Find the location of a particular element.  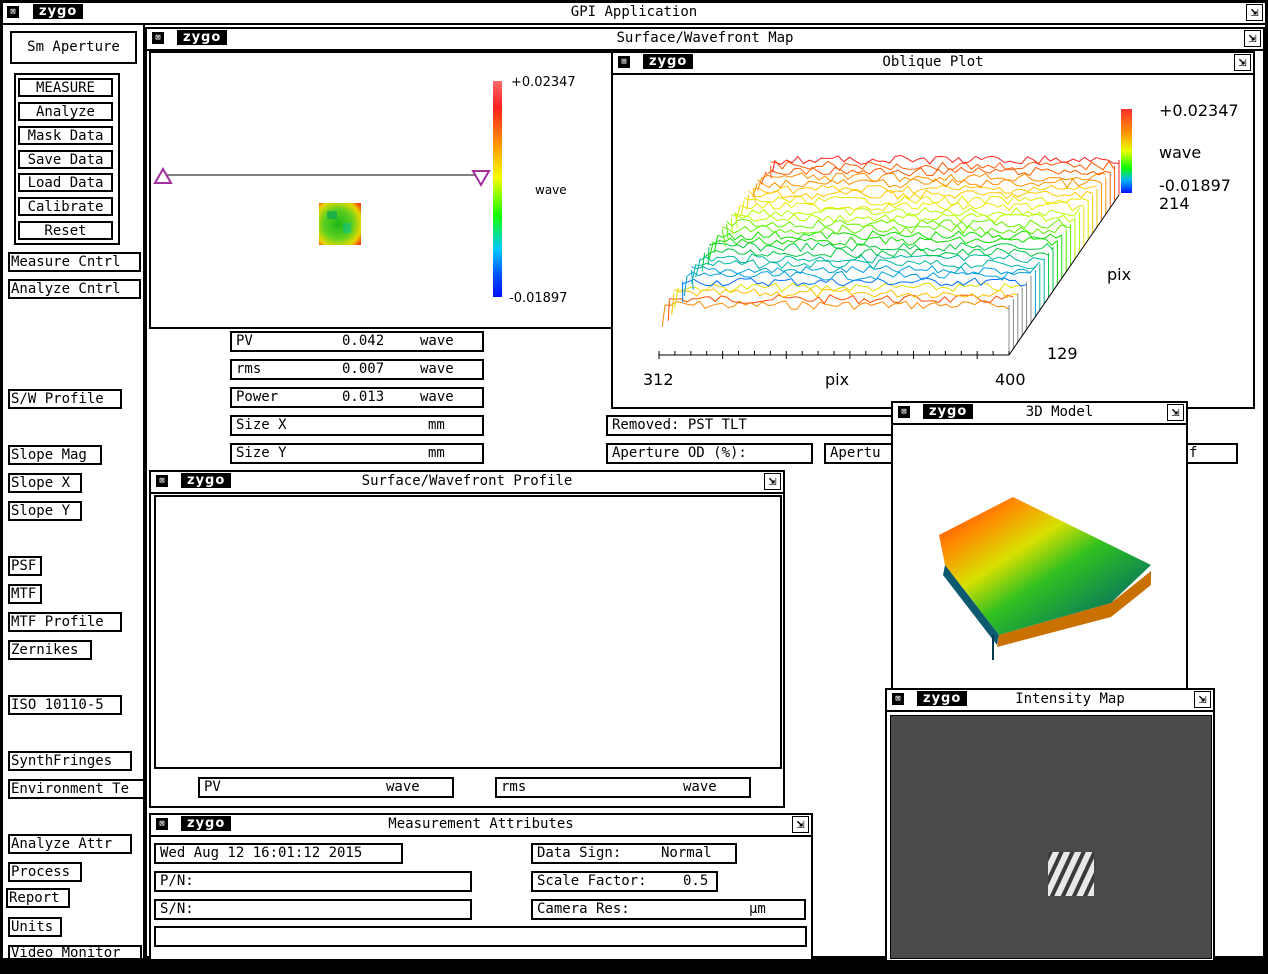

scale-factor-field: Scale Factor: 0.5 is located at coordinates (624, 881).